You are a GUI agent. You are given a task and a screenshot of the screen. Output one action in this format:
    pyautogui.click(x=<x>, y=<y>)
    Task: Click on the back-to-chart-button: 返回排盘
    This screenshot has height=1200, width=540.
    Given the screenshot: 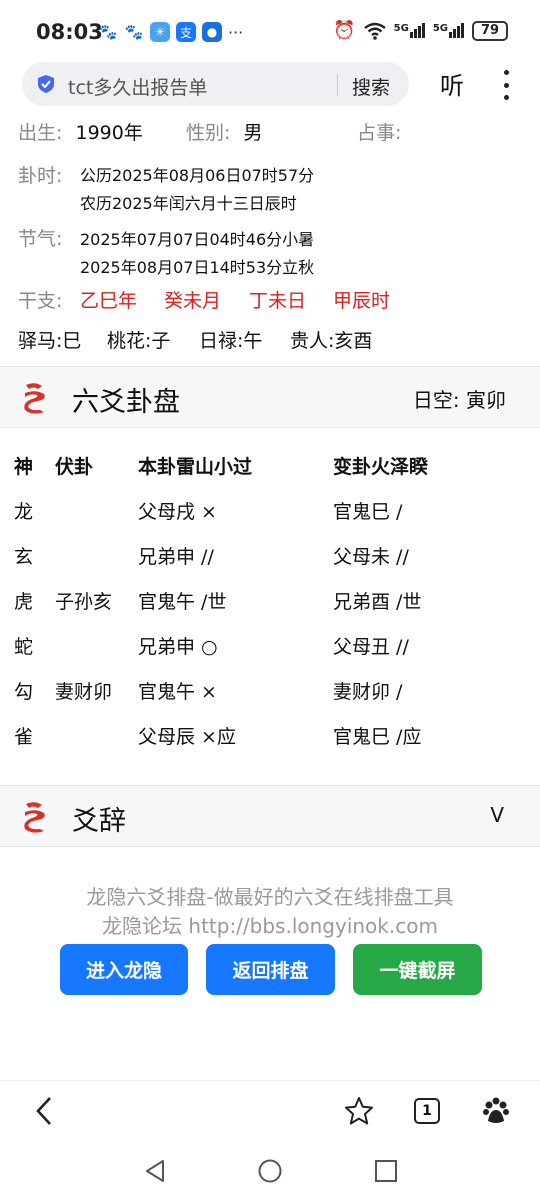 What is the action you would take?
    pyautogui.click(x=270, y=969)
    